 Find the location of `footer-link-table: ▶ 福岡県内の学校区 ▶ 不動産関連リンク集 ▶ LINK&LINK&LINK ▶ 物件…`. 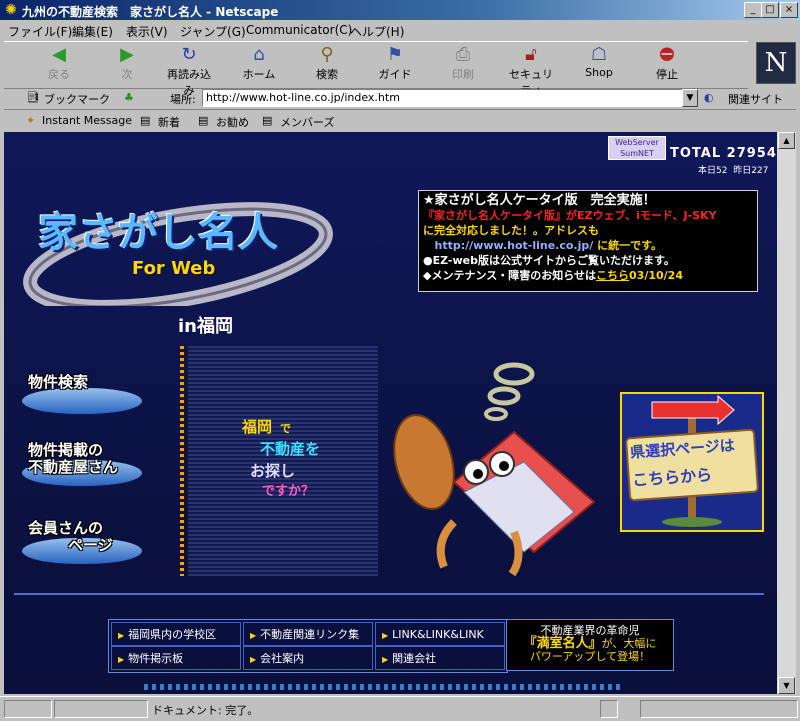

footer-link-table: ▶ 福岡県内の学校区 ▶ 不動産関連リンク集 ▶ LINK&LINK&LINK ▶ 物件… is located at coordinates (308, 646).